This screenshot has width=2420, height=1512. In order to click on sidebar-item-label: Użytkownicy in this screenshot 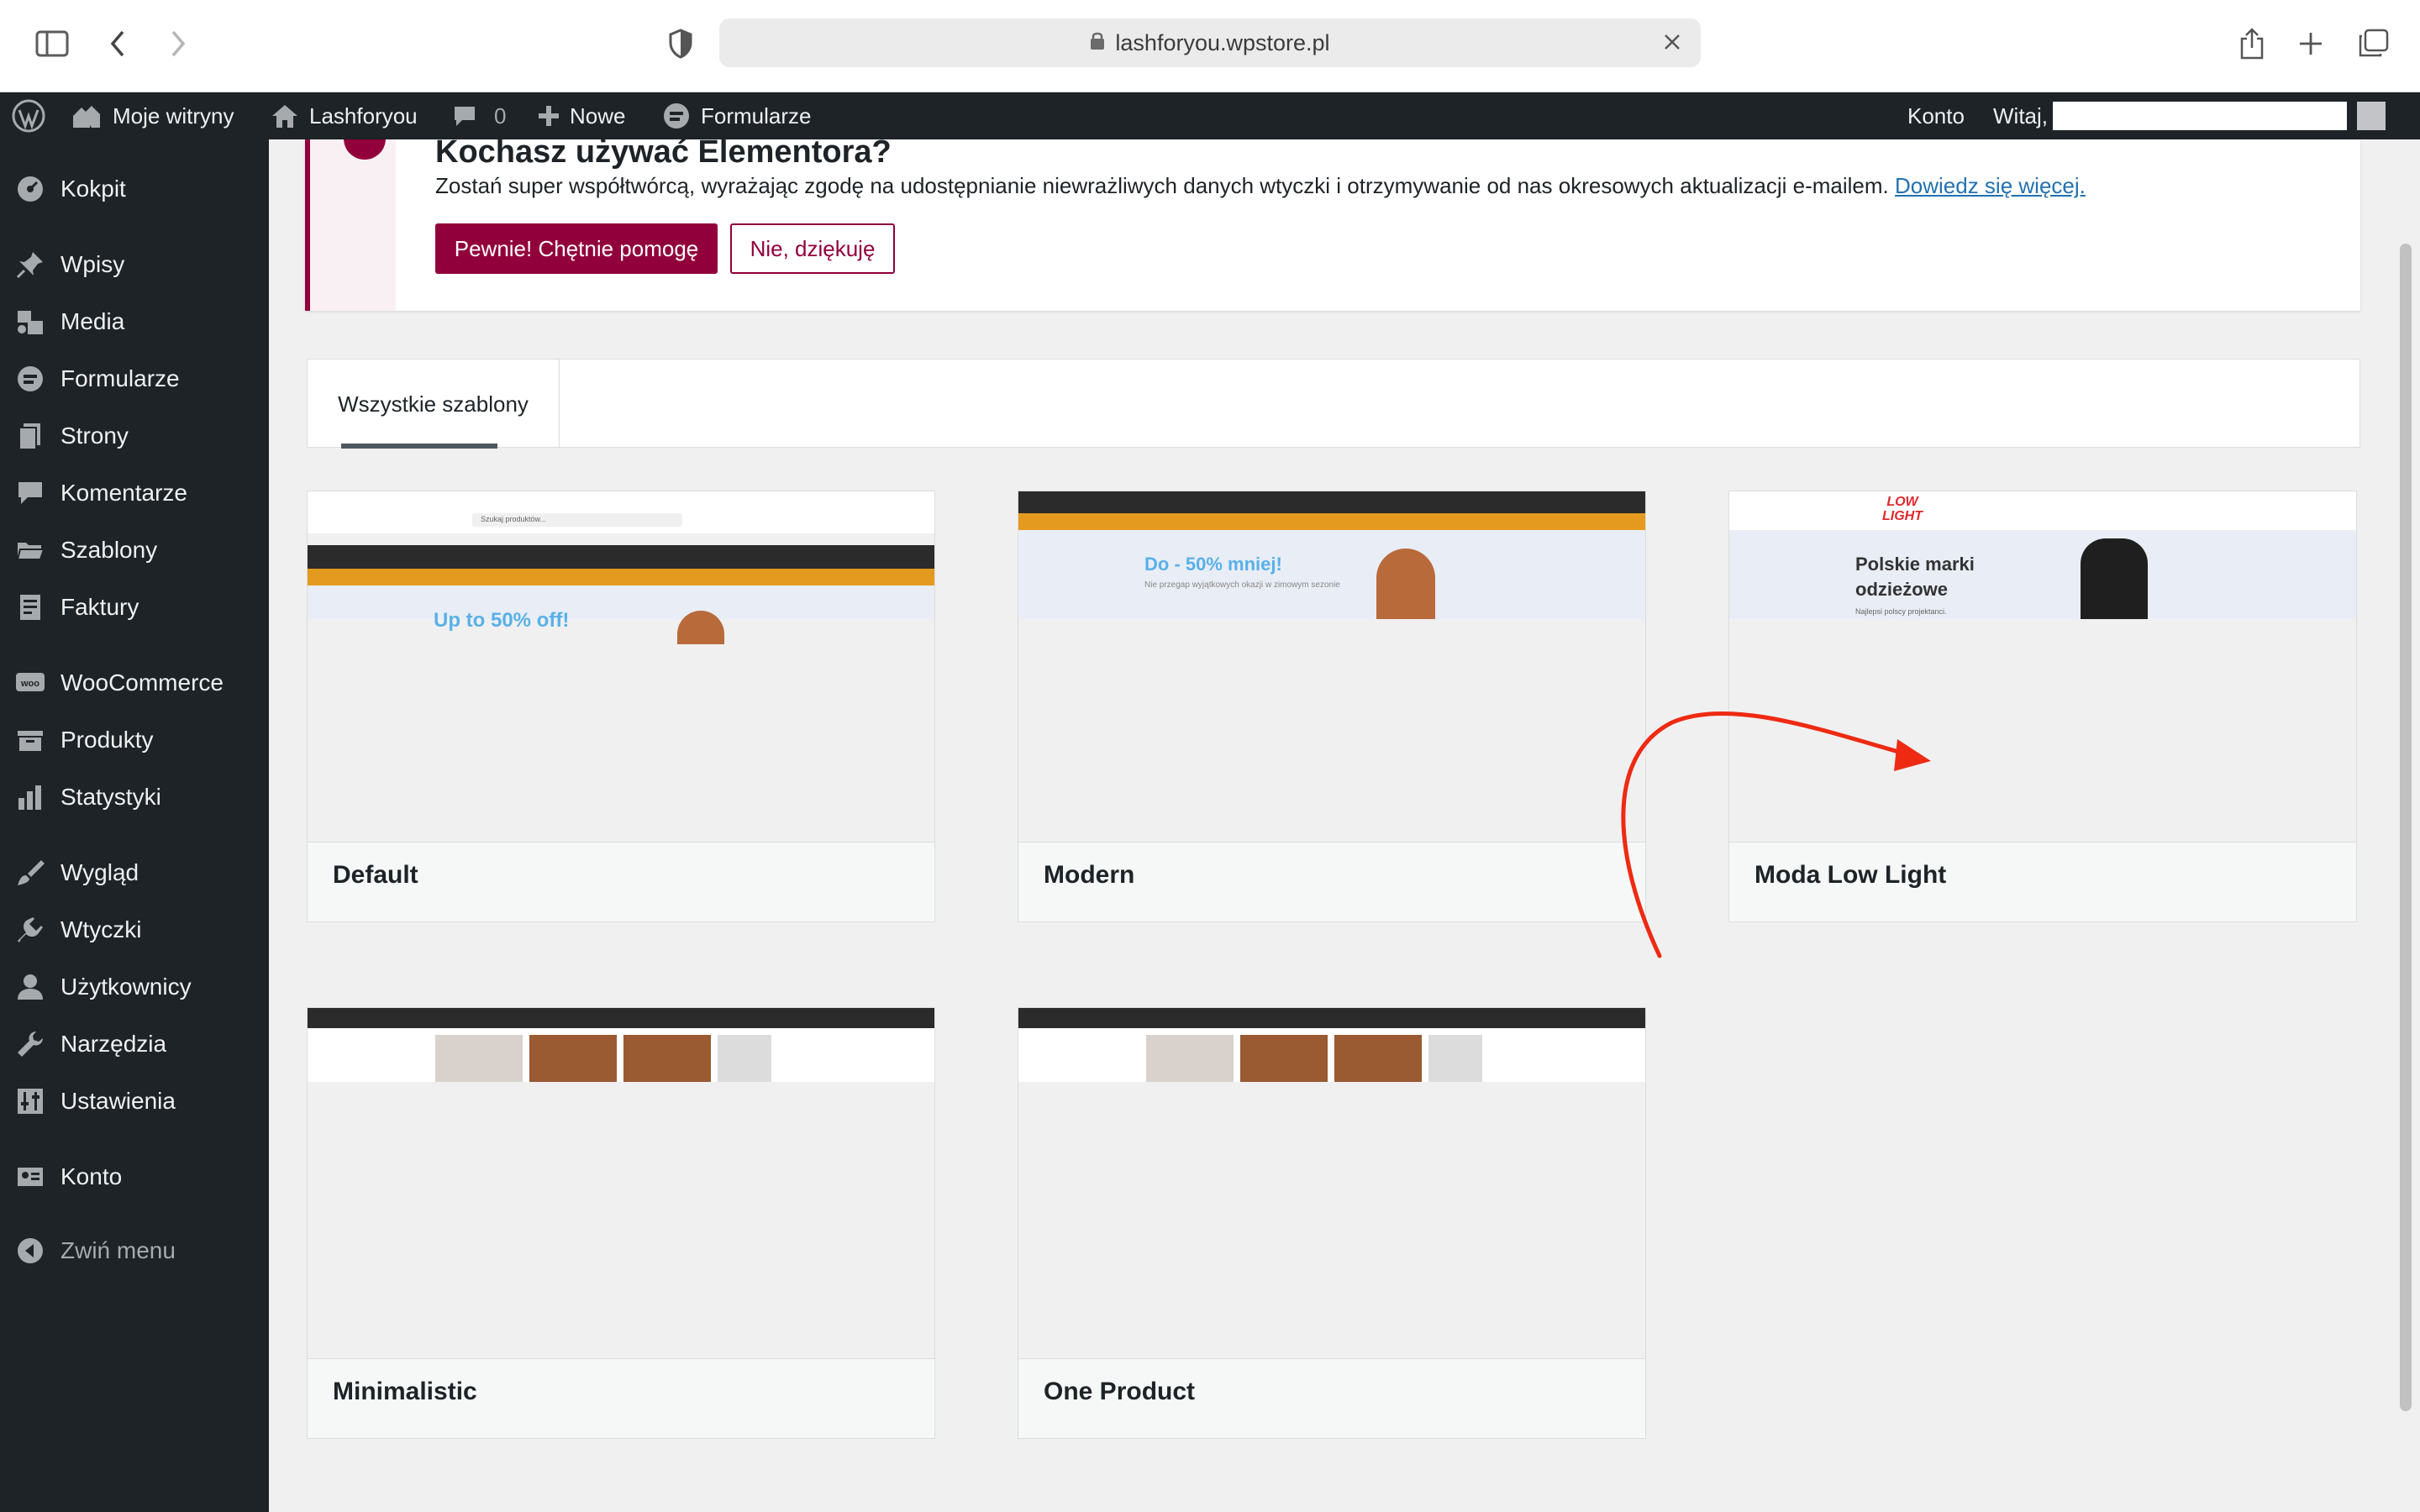, I will do `click(126, 987)`.